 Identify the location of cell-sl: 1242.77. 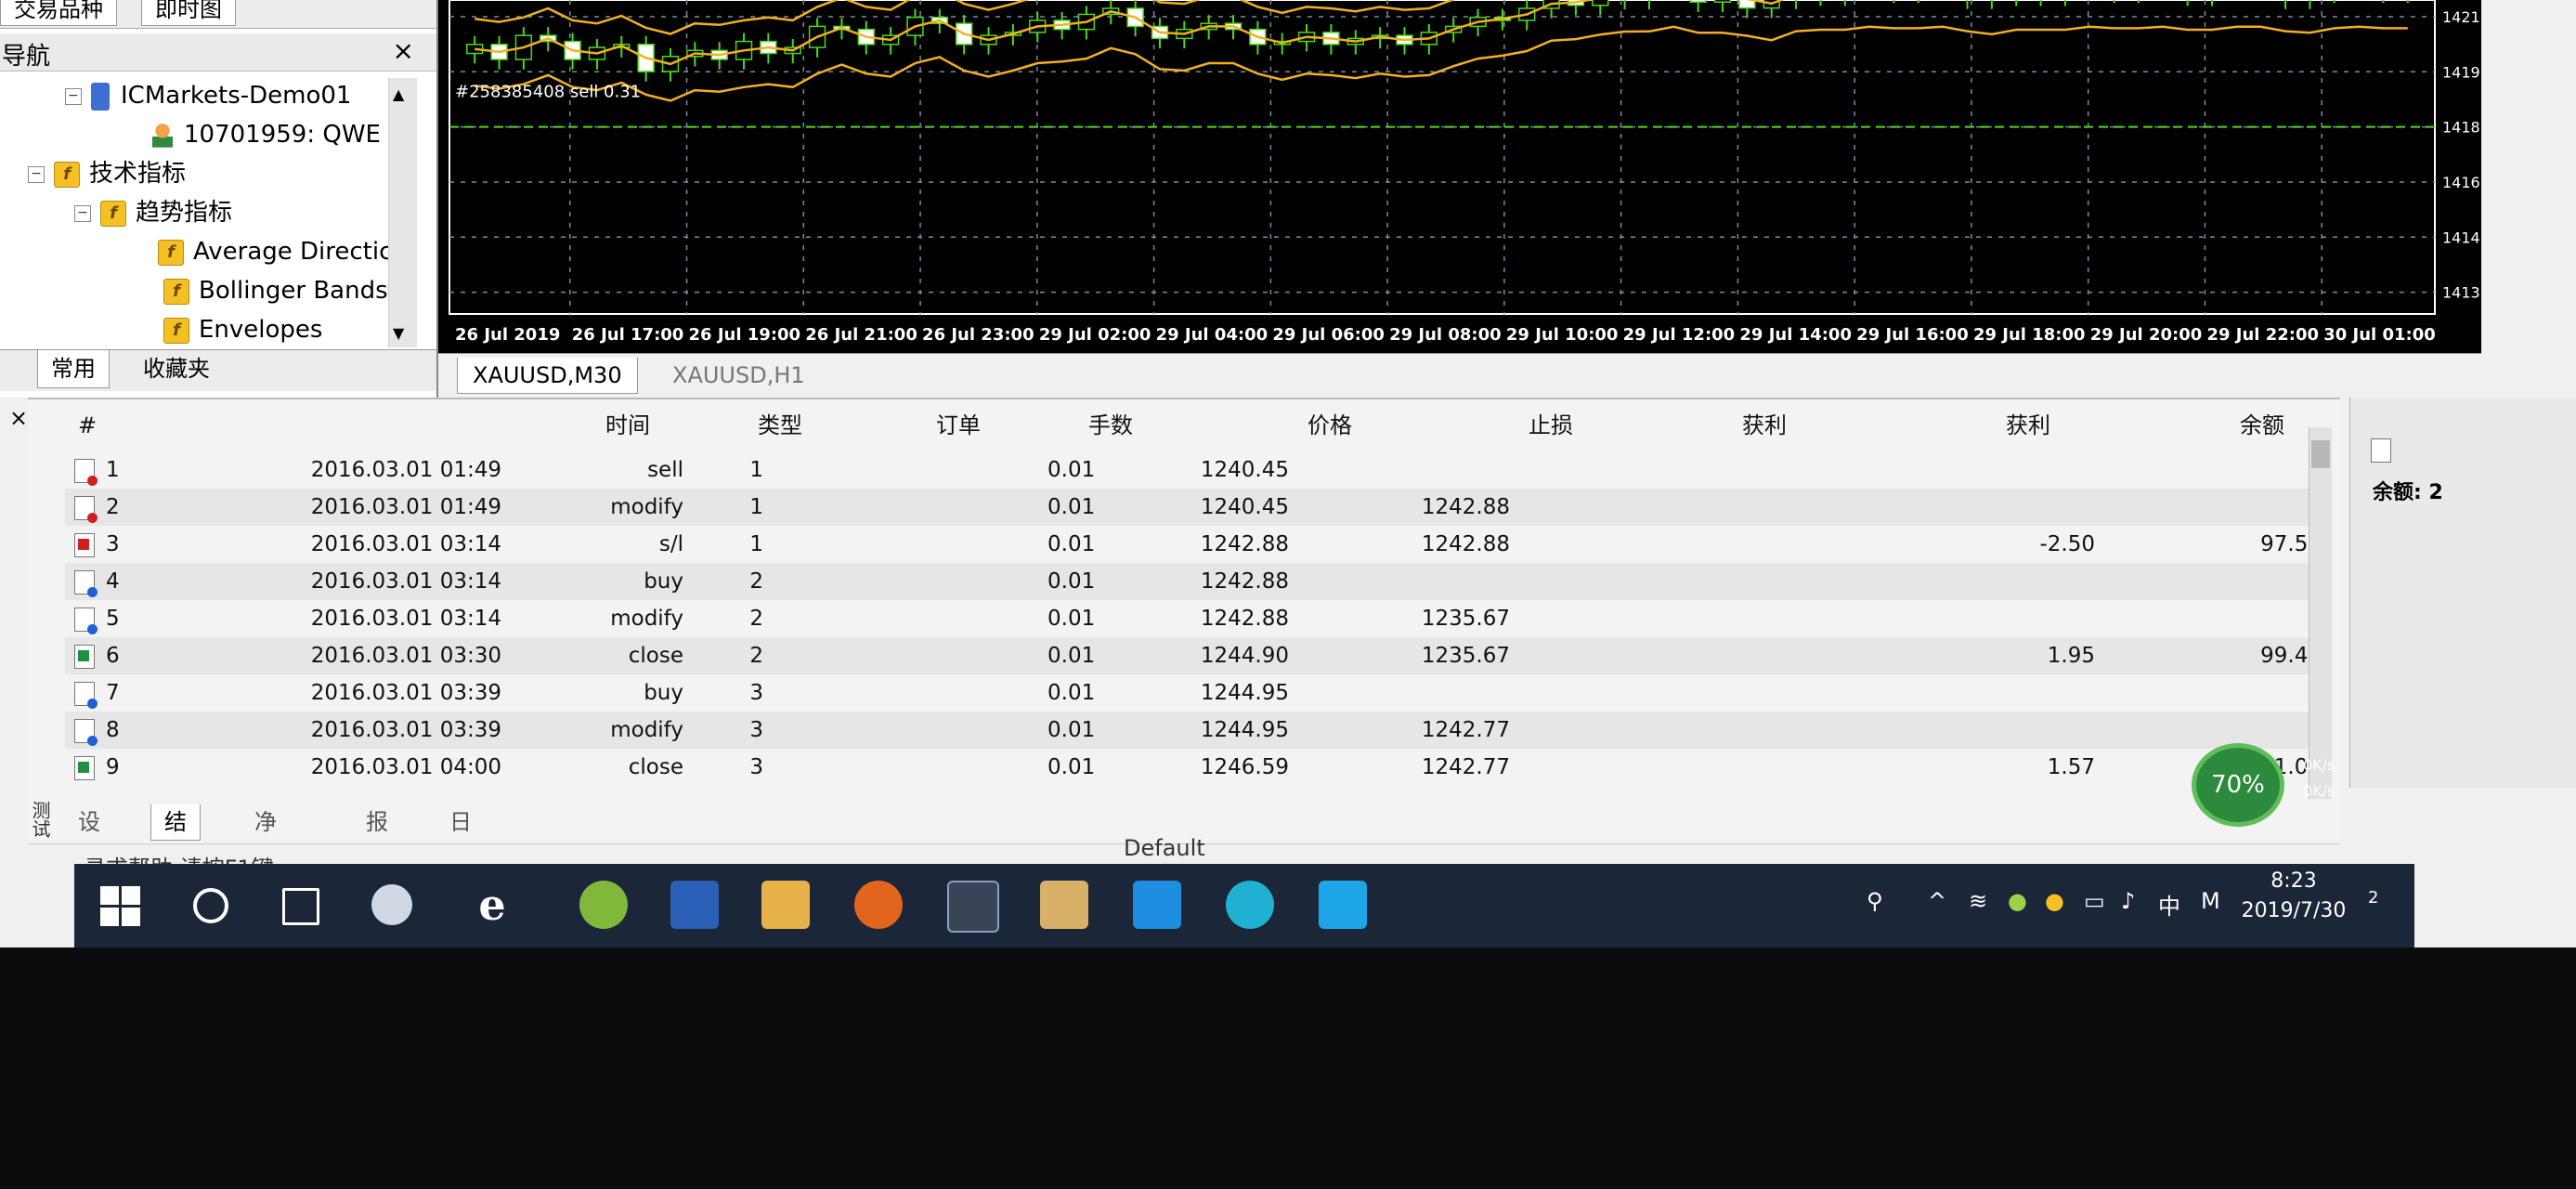
(1465, 767).